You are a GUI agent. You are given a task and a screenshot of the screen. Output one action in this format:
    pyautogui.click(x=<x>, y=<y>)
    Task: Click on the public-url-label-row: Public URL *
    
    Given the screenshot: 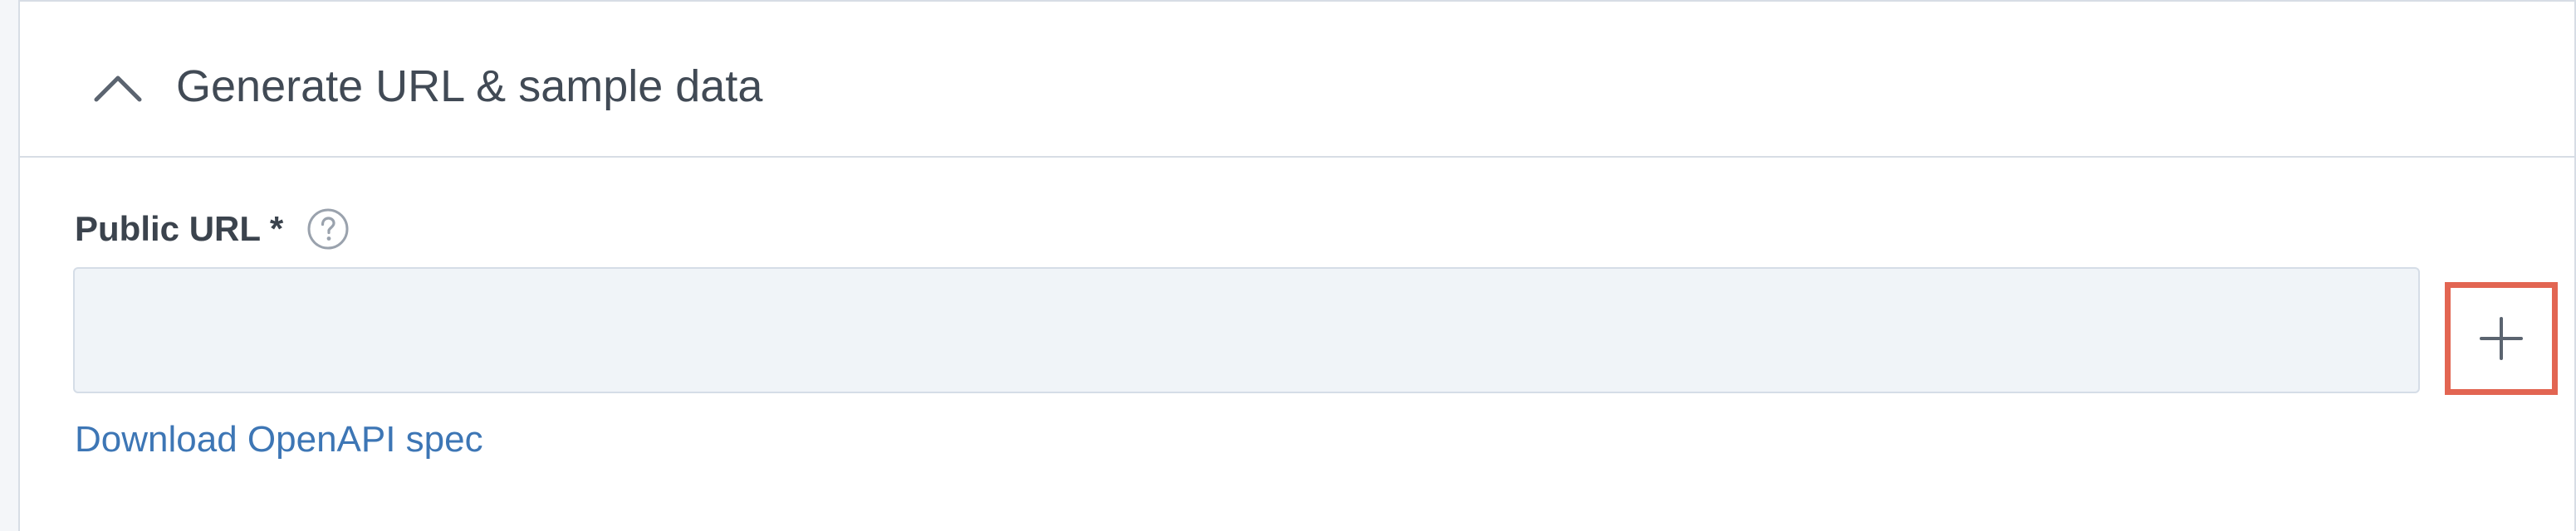 What is the action you would take?
    pyautogui.click(x=213, y=229)
    